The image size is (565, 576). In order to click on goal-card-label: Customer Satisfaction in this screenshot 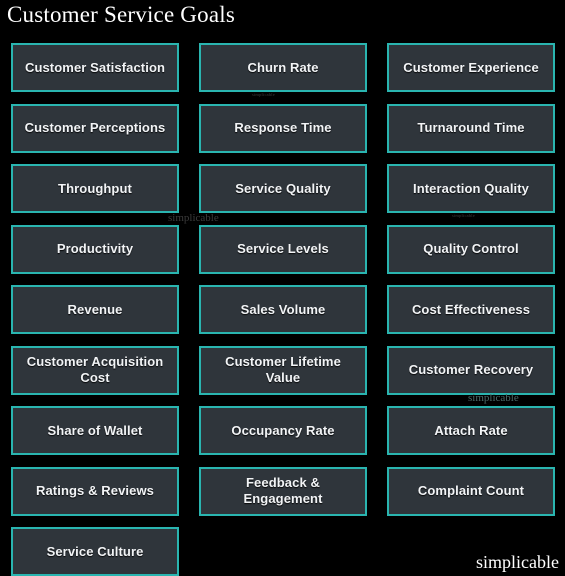, I will do `click(95, 67)`.